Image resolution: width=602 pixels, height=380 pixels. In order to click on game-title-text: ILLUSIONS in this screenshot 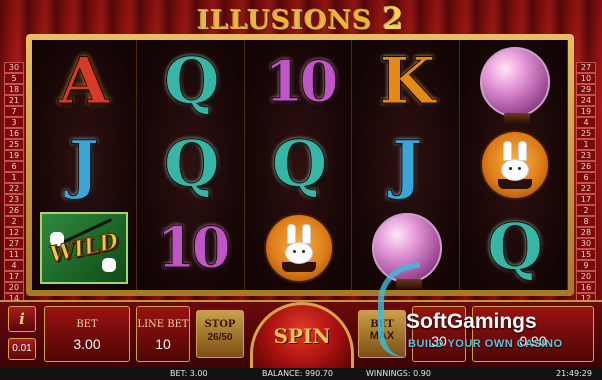, I will do `click(285, 21)`.